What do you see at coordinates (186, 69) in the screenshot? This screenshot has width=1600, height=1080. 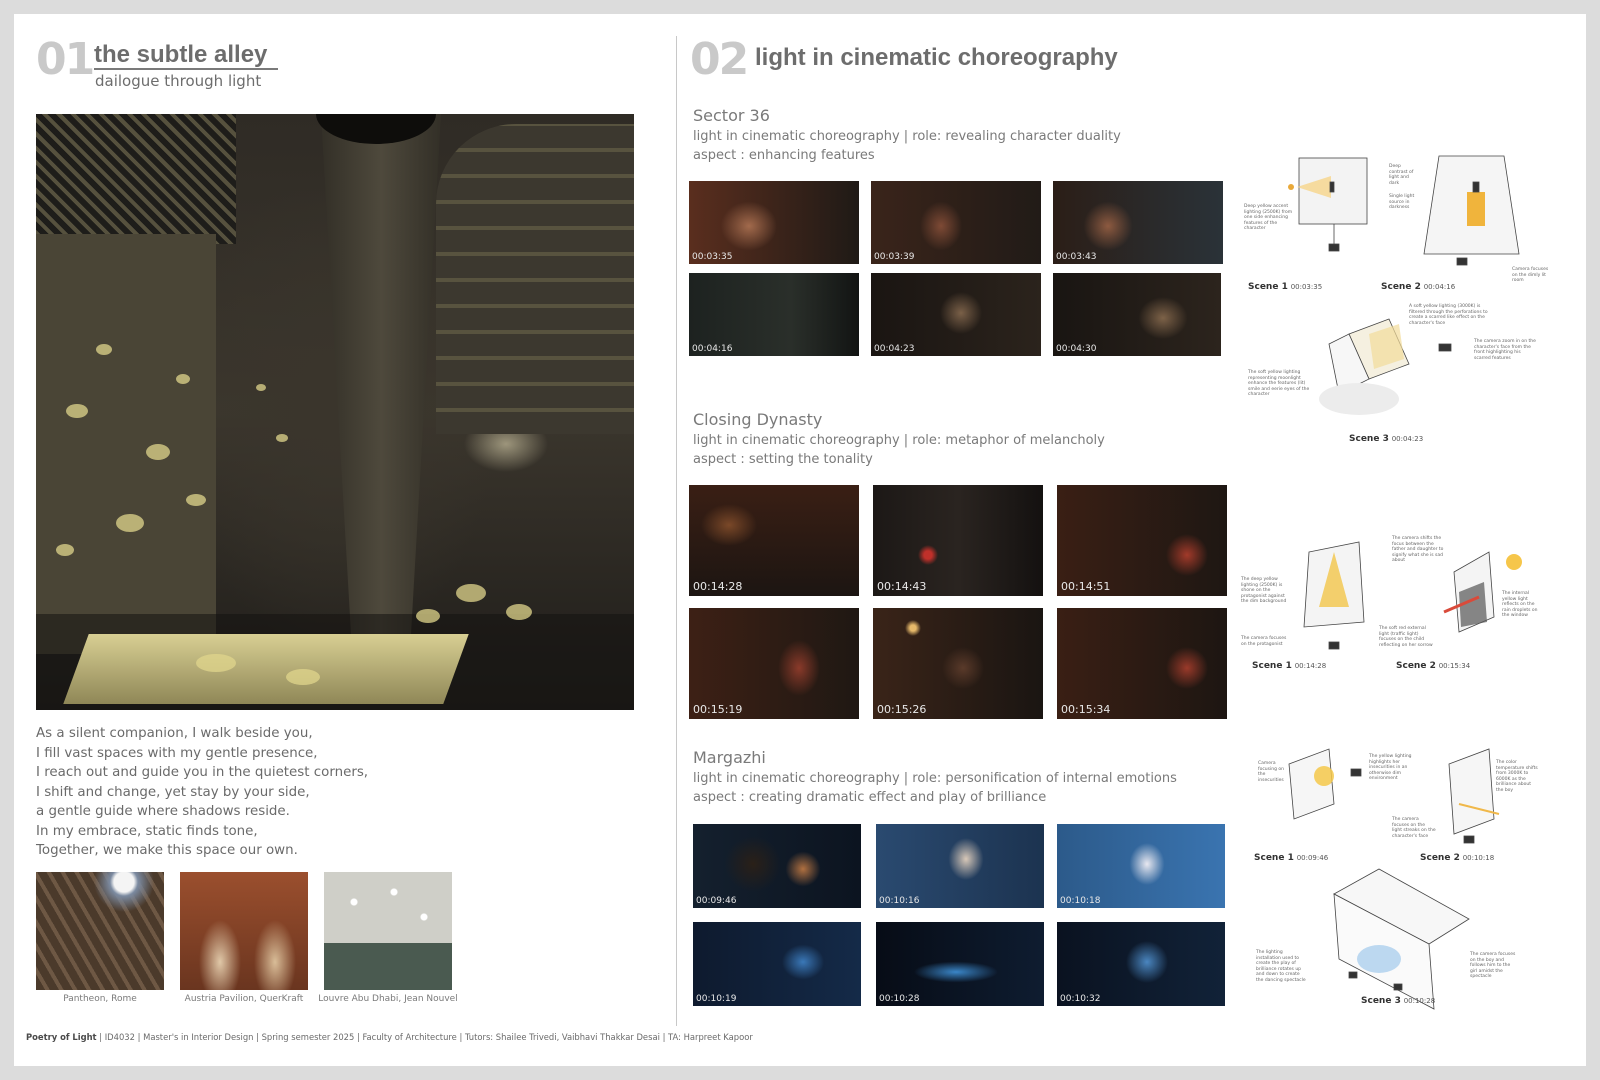 I see `title-underline` at bounding box center [186, 69].